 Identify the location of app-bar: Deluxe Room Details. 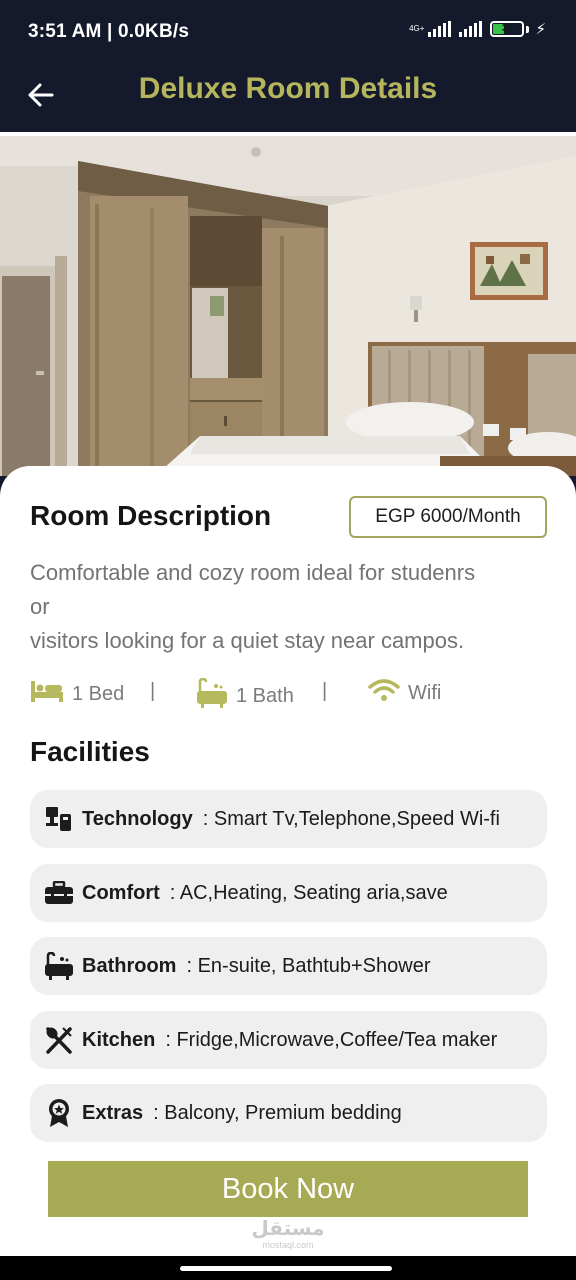
(288, 98).